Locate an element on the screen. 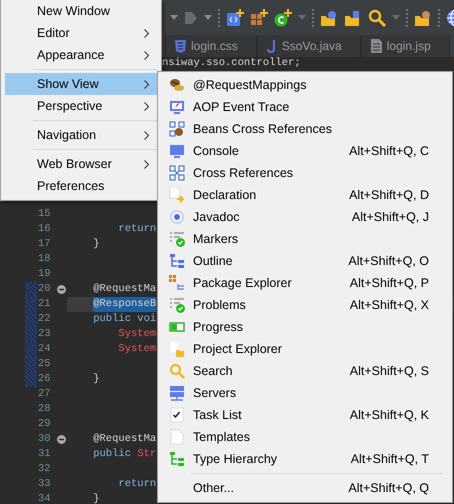  new-class-icon is located at coordinates (235, 17).